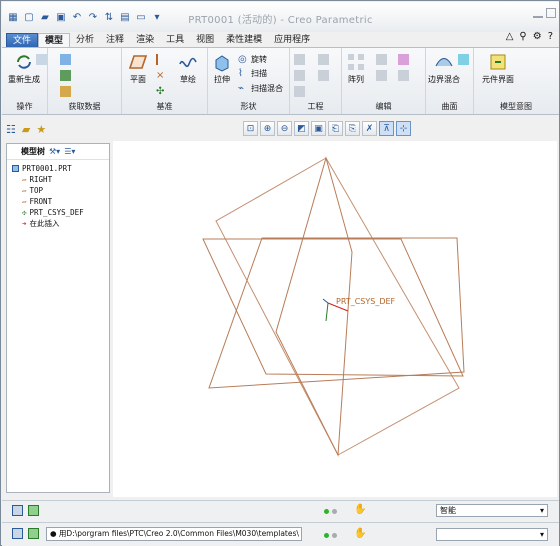 Image resolution: width=560 pixels, height=546 pixels. Describe the element at coordinates (510, 36) in the screenshot. I see `minimize-ribbon-icon: △` at that location.